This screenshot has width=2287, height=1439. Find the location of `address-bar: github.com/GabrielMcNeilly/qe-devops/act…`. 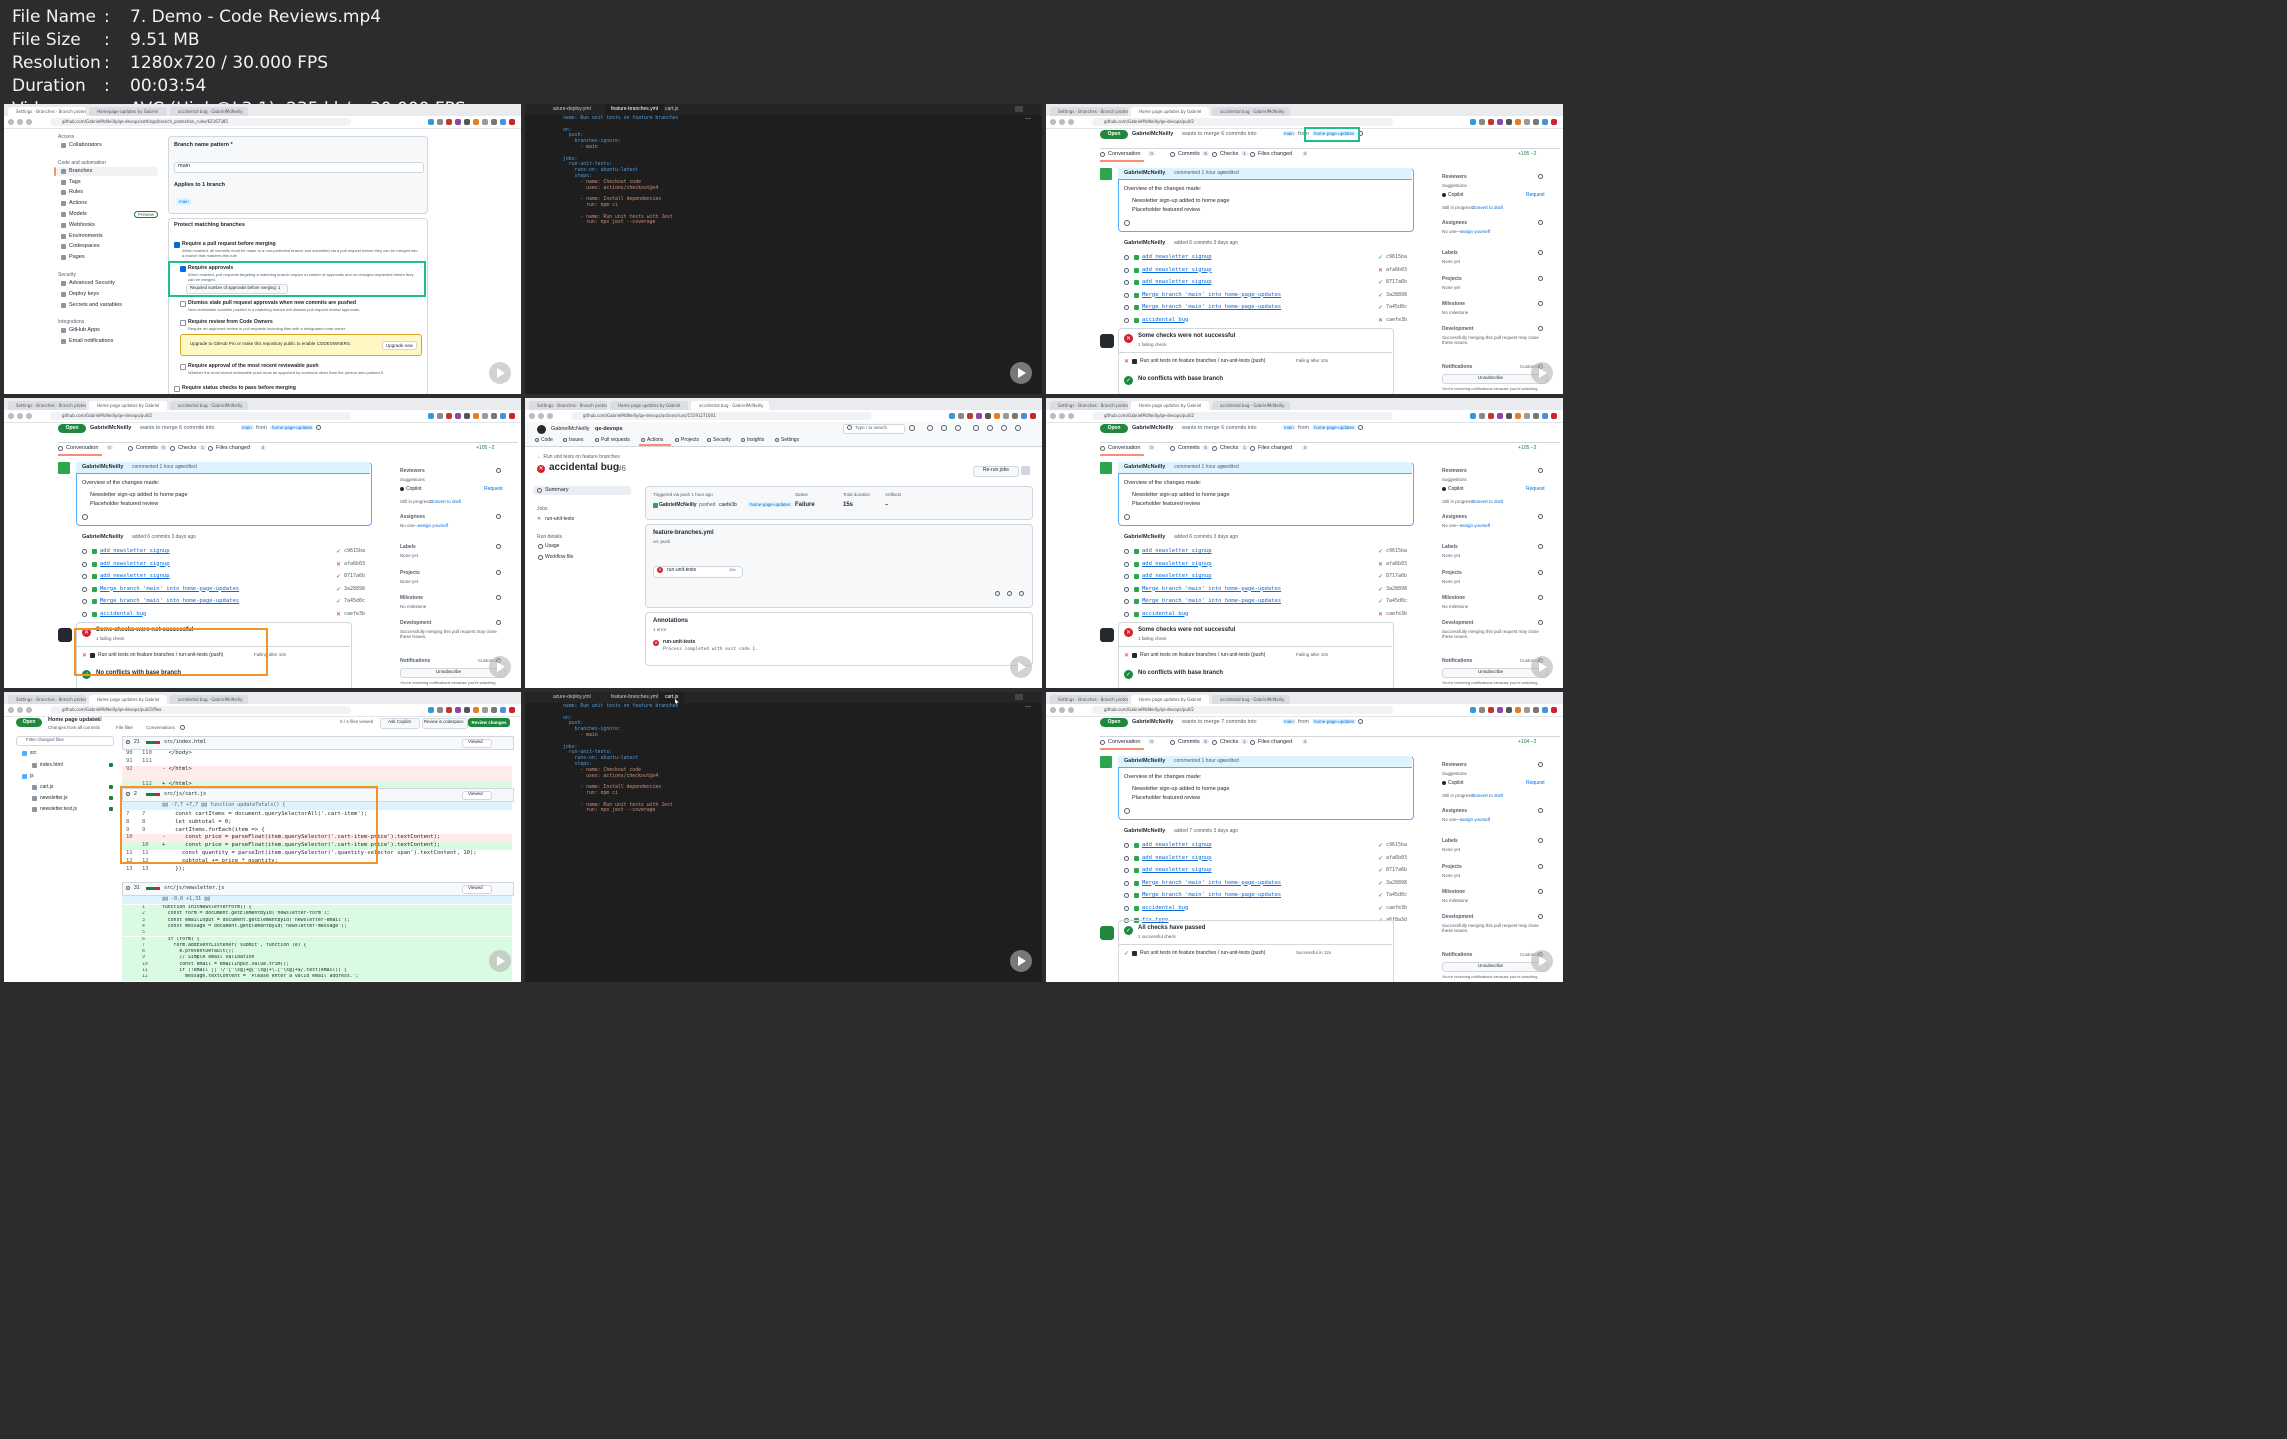

address-bar: github.com/GabrielMcNeilly/qe-devops/act… is located at coordinates (721, 416).